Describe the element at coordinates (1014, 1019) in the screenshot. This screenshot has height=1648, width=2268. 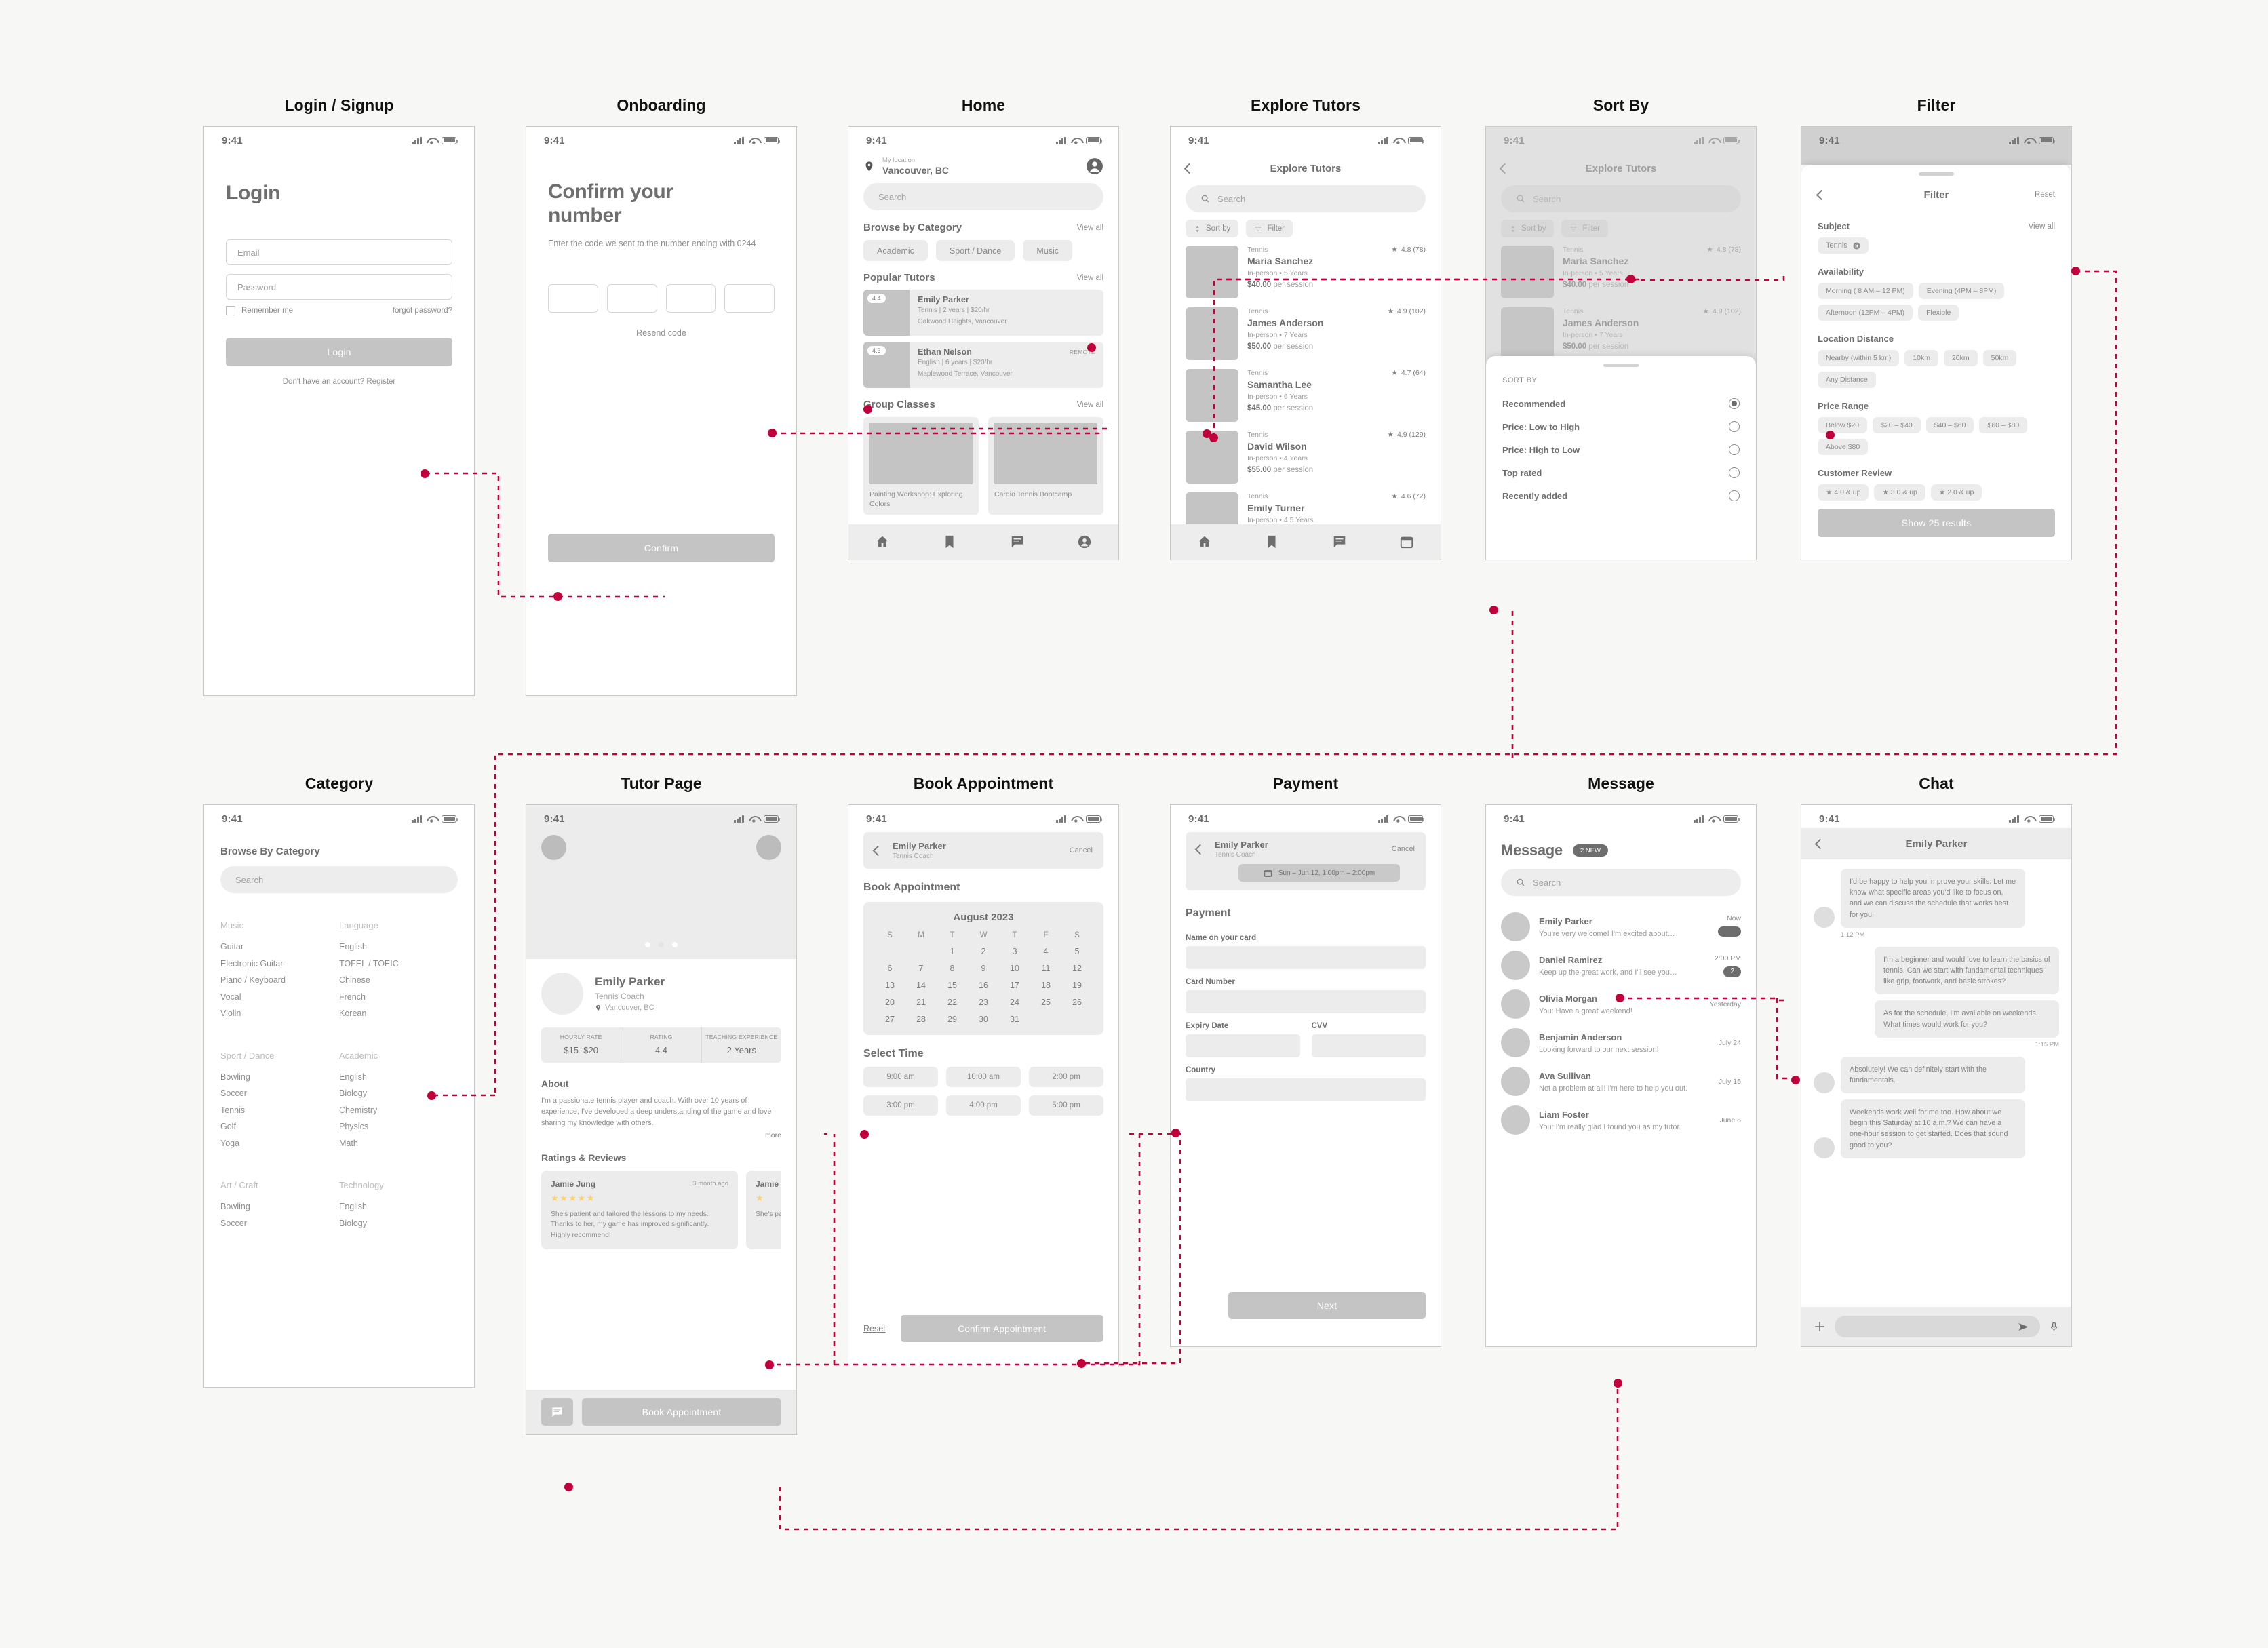
I see `calendar-day: 31` at that location.